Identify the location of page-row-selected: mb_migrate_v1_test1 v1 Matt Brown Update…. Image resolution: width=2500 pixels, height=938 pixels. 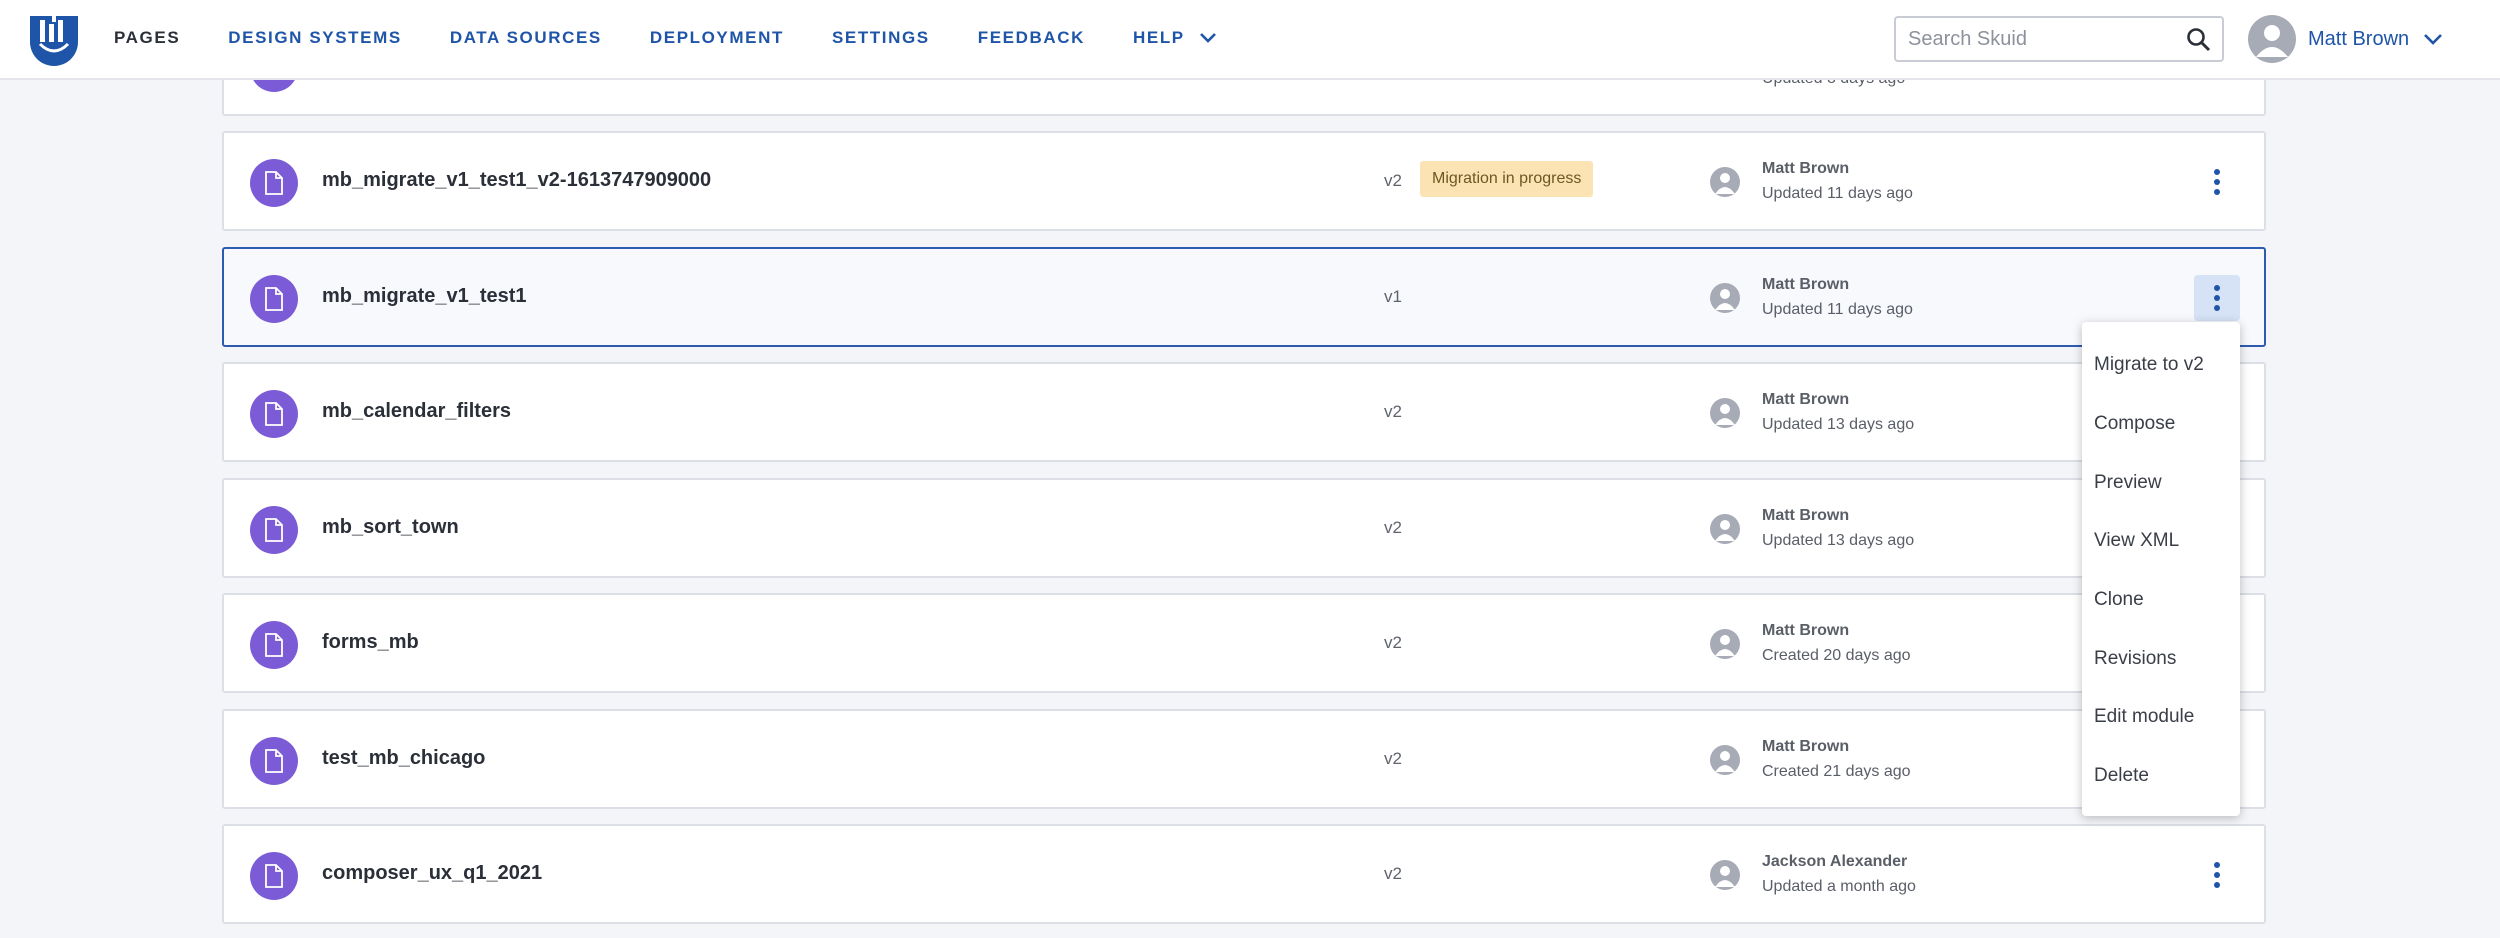
(1244, 297).